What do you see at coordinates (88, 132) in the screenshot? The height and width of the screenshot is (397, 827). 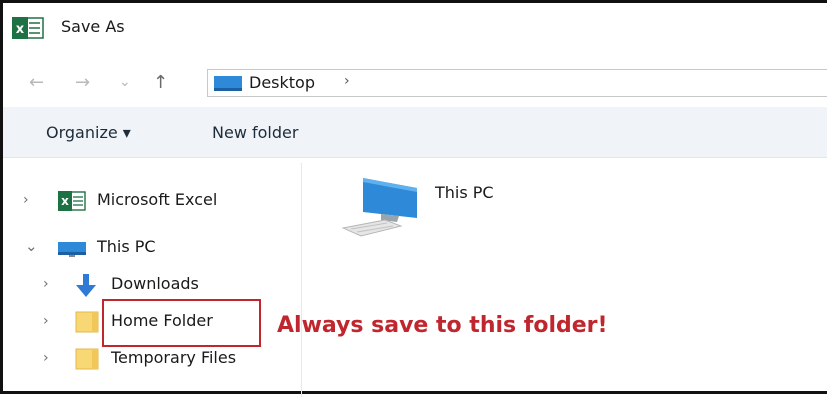 I see `organize-button: Organize ▾` at bounding box center [88, 132].